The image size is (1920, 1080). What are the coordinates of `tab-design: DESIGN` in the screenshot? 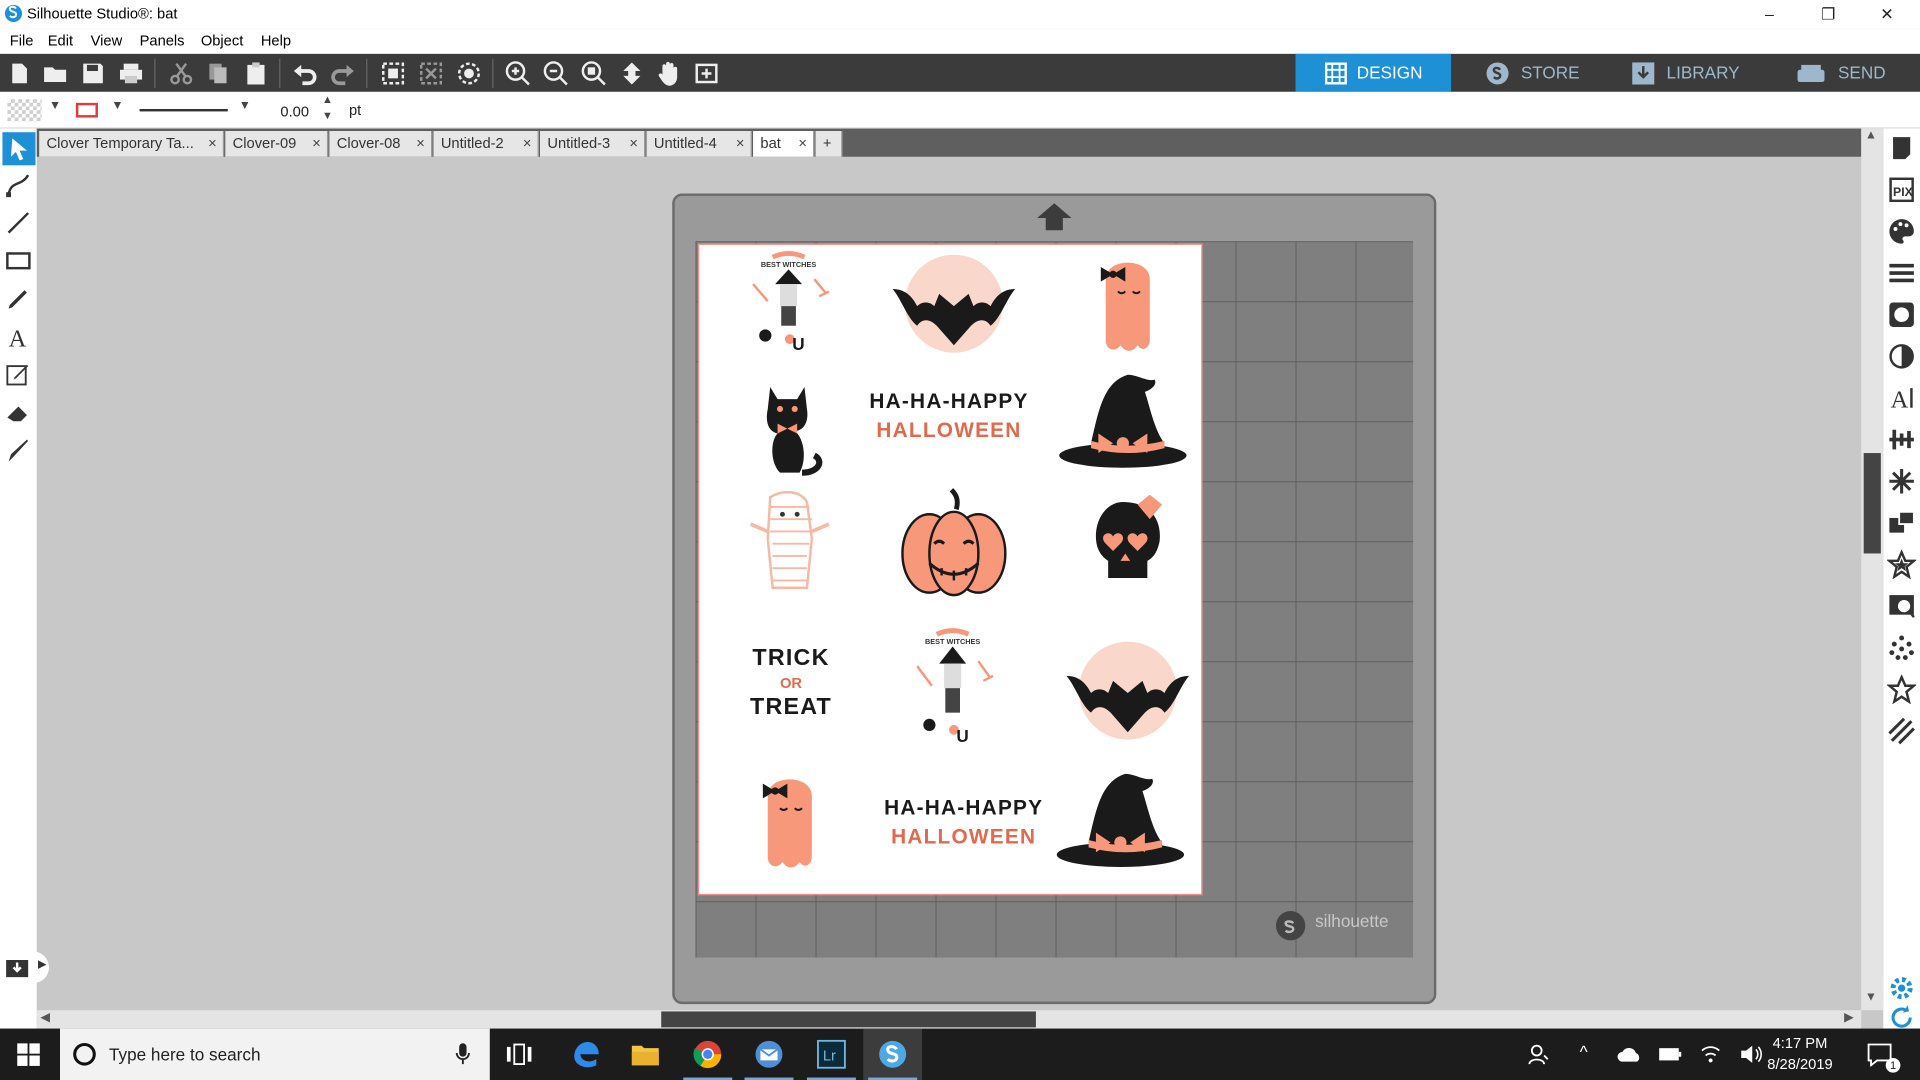 It's located at (1373, 72).